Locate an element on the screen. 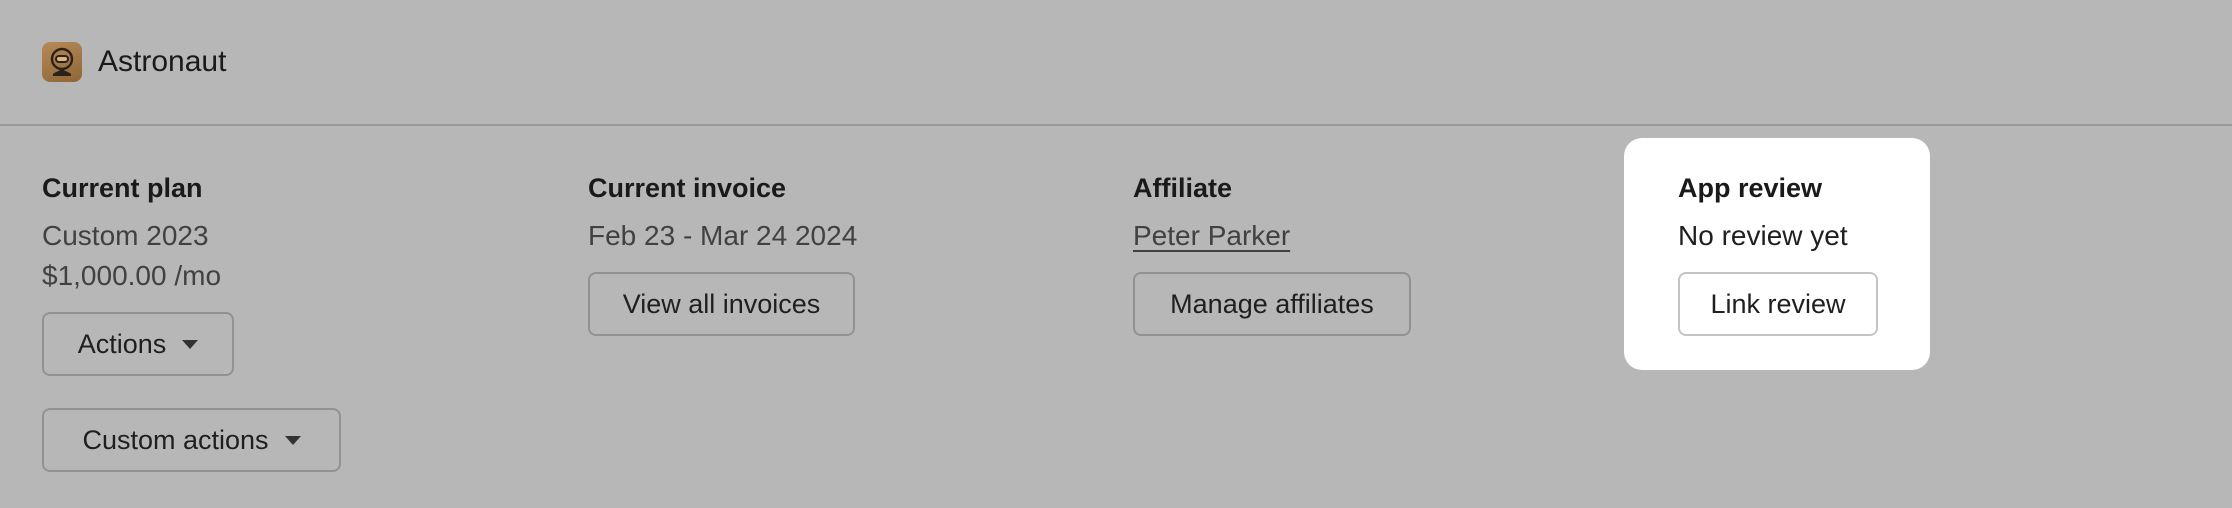 The image size is (2232, 508). manage-affiliates-button: Manage affiliates is located at coordinates (1272, 304).